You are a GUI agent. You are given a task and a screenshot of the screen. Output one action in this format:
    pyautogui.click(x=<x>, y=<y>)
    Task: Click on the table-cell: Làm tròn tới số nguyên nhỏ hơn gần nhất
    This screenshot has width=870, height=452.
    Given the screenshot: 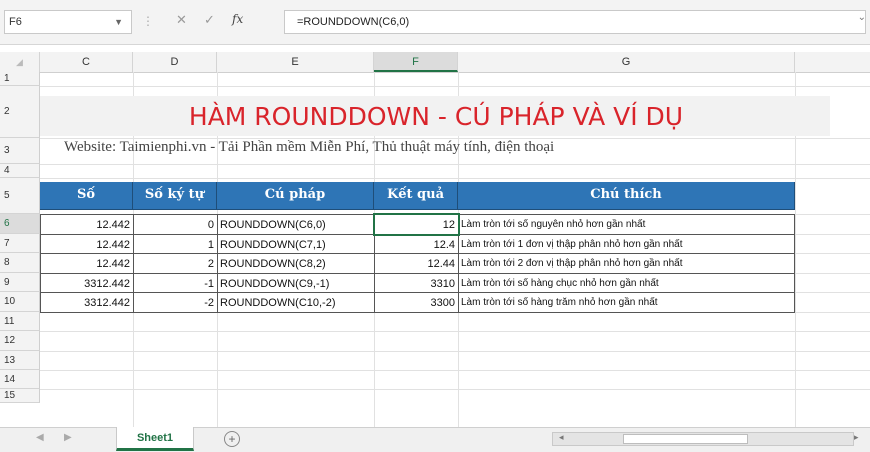 What is the action you would take?
    pyautogui.click(x=626, y=224)
    